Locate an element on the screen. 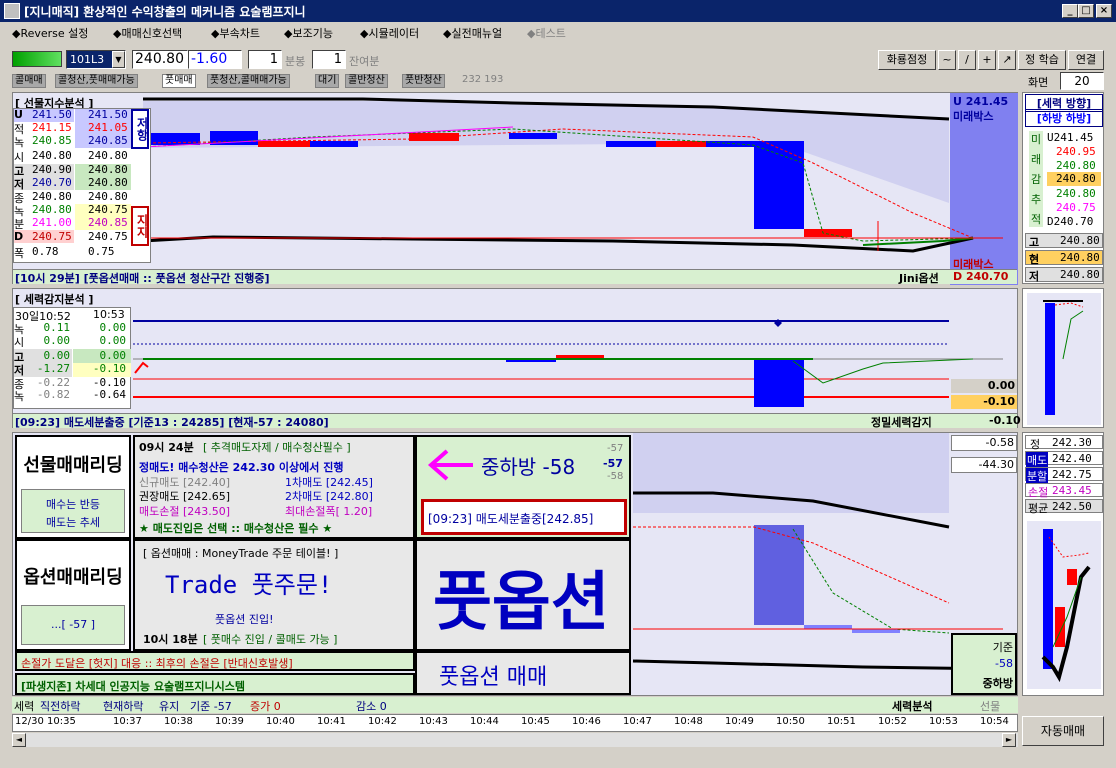 The width and height of the screenshot is (1116, 768). go-label: 고 is located at coordinates (1034, 242).